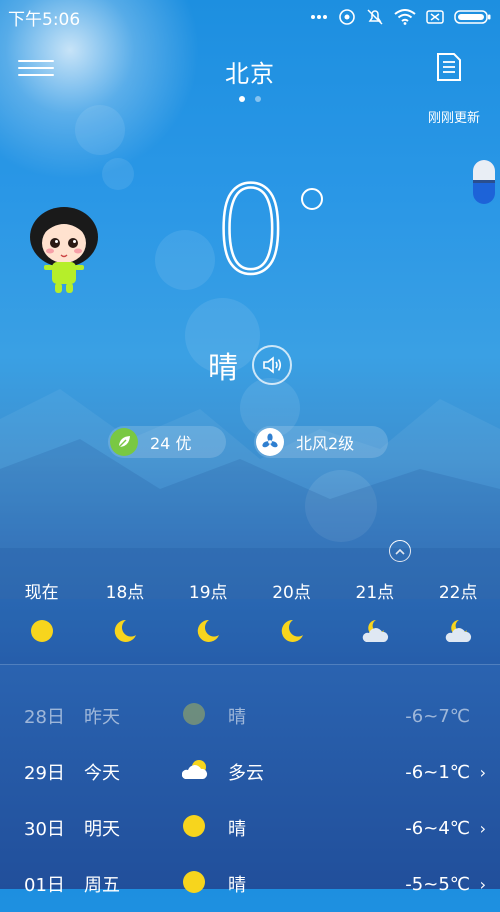 The height and width of the screenshot is (912, 500). I want to click on status-time: 下午5:06, so click(44, 19).